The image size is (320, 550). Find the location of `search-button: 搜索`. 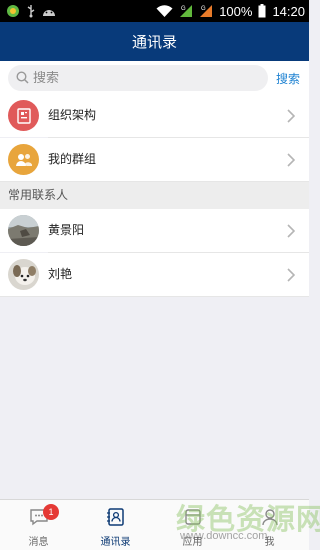

search-button: 搜索 is located at coordinates (288, 78).